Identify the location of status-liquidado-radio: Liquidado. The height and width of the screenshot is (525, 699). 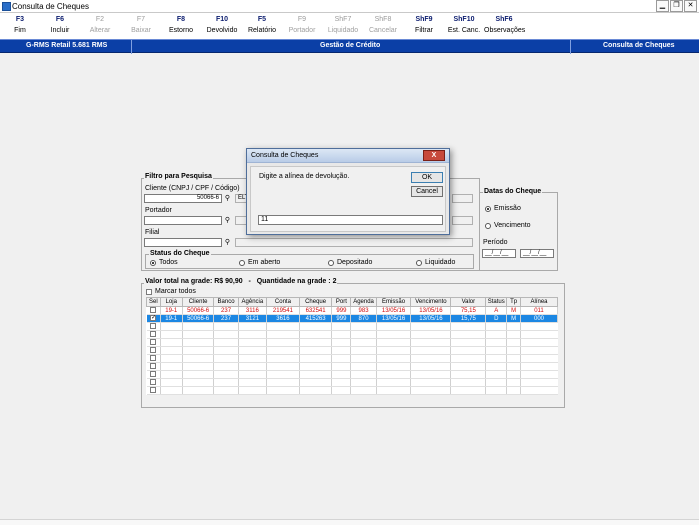
(435, 262).